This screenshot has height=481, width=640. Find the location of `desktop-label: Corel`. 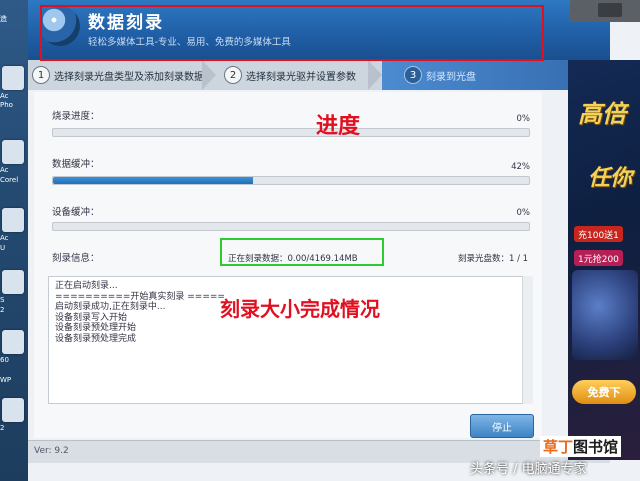

desktop-label: Corel is located at coordinates (9, 180).